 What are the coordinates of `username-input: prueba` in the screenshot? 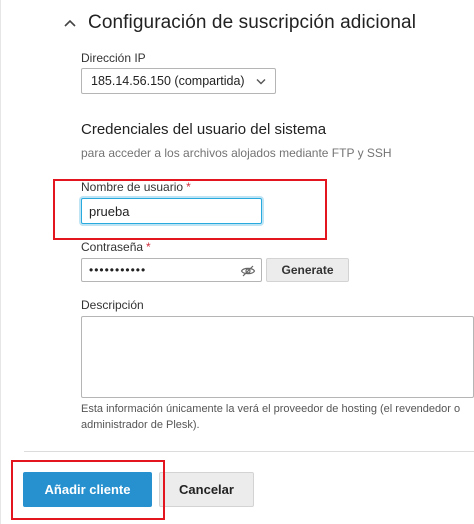 It's located at (171, 211).